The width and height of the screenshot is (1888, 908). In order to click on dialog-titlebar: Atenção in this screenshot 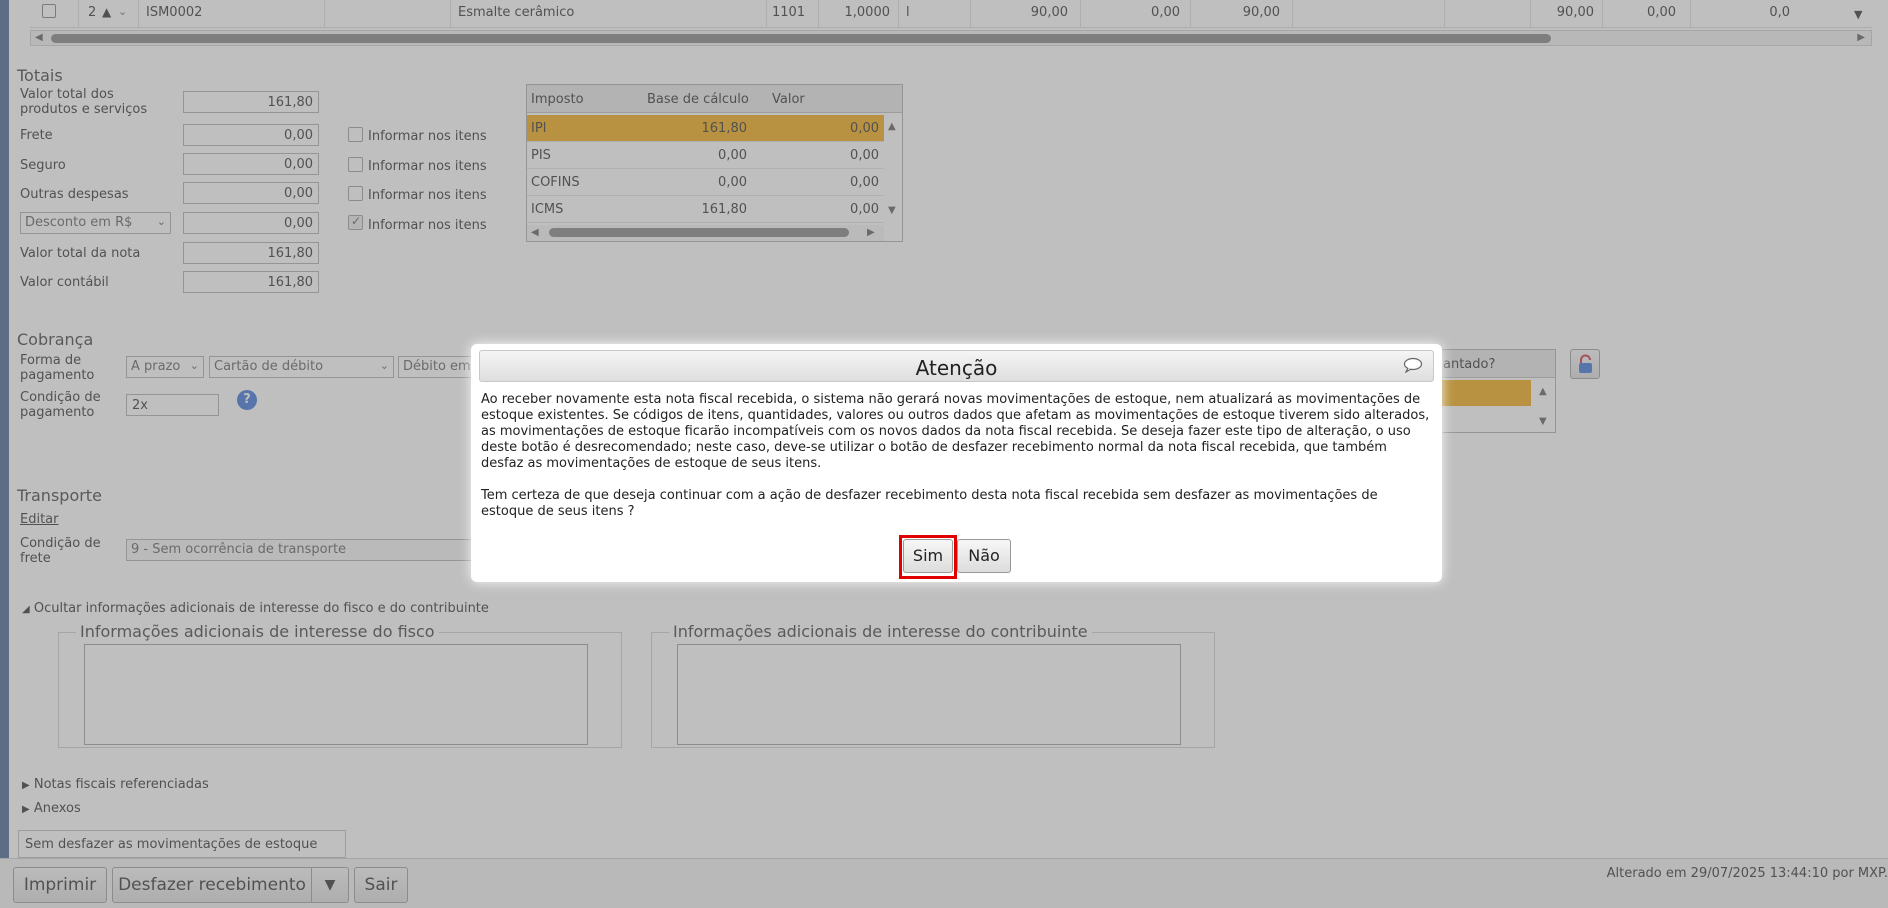, I will do `click(956, 366)`.